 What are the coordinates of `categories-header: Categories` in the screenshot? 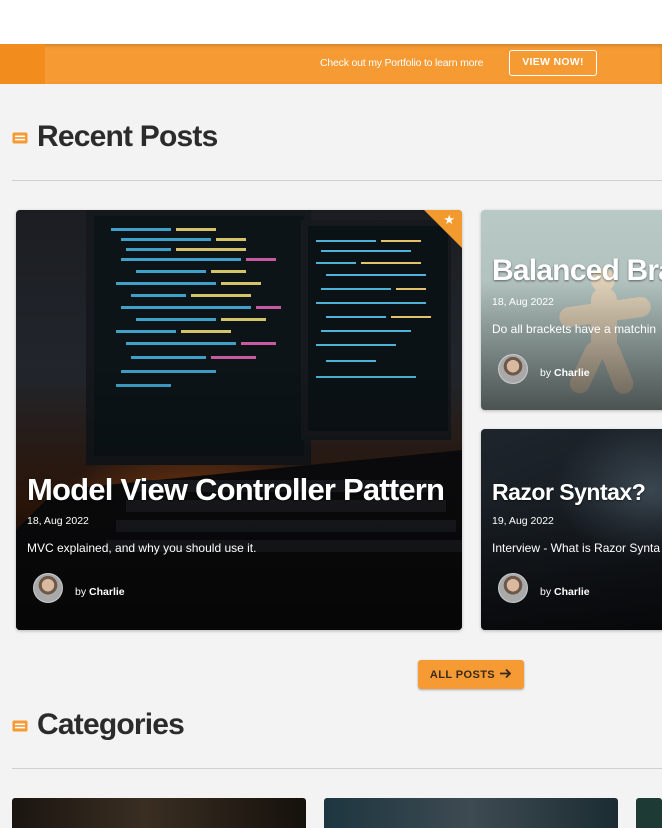 It's located at (98, 725).